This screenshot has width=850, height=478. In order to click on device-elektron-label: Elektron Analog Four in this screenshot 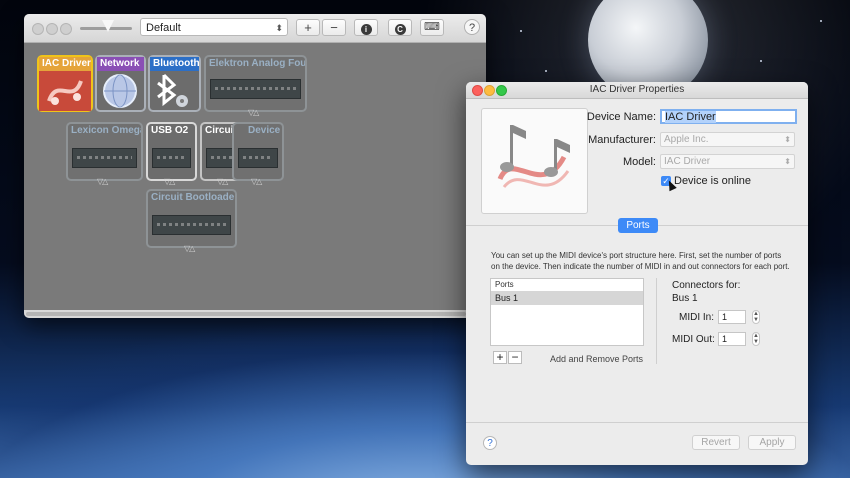, I will do `click(257, 63)`.